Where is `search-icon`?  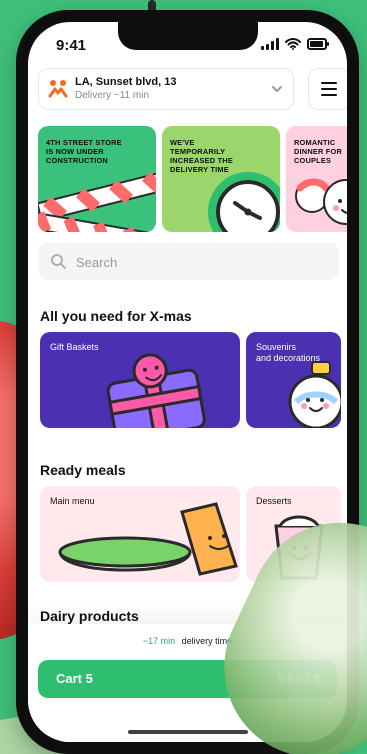 search-icon is located at coordinates (58, 261).